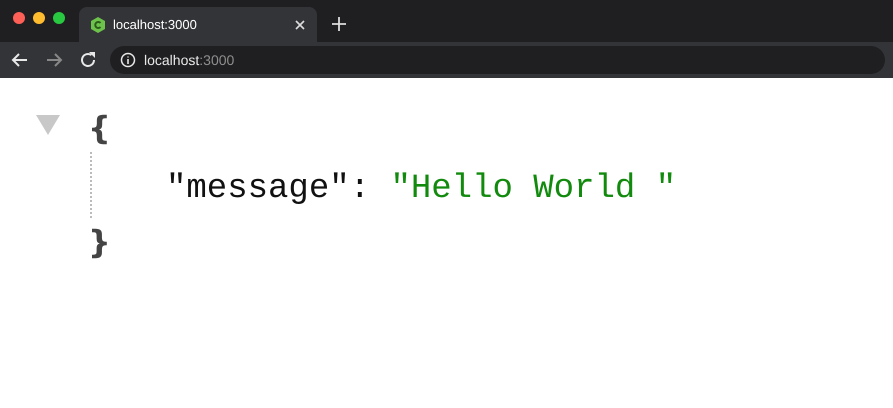 The image size is (893, 408). Describe the element at coordinates (39, 18) in the screenshot. I see `minimize-window-button` at that location.